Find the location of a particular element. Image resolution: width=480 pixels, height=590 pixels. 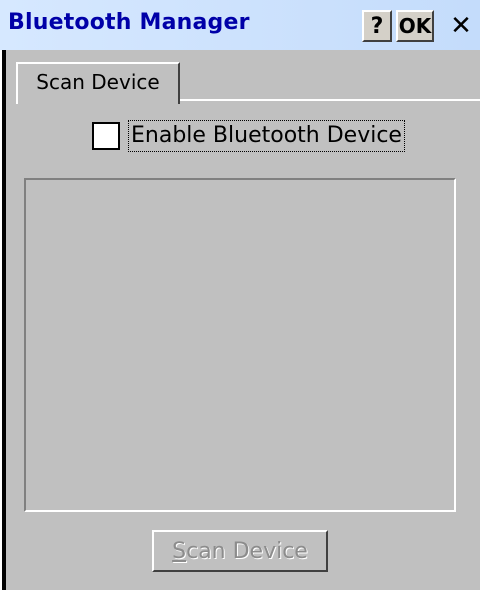

tab-strip: Scan Device is located at coordinates (243, 77).